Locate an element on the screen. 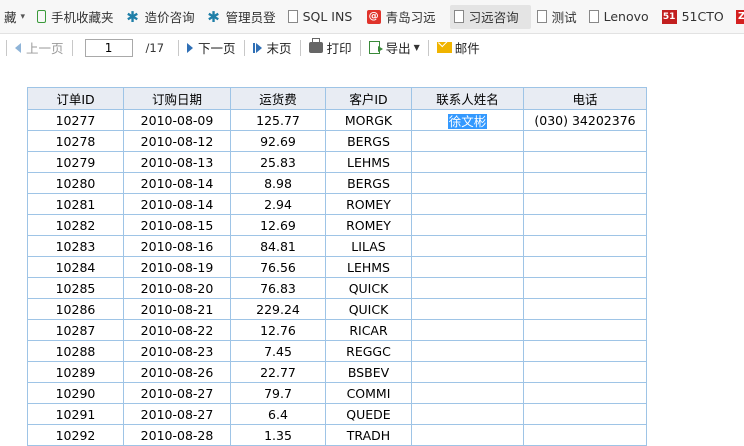  order-id-cell: 10285 is located at coordinates (75, 288).